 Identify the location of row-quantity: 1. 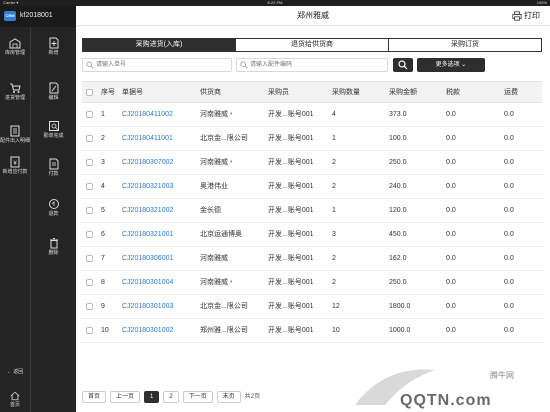
(334, 138).